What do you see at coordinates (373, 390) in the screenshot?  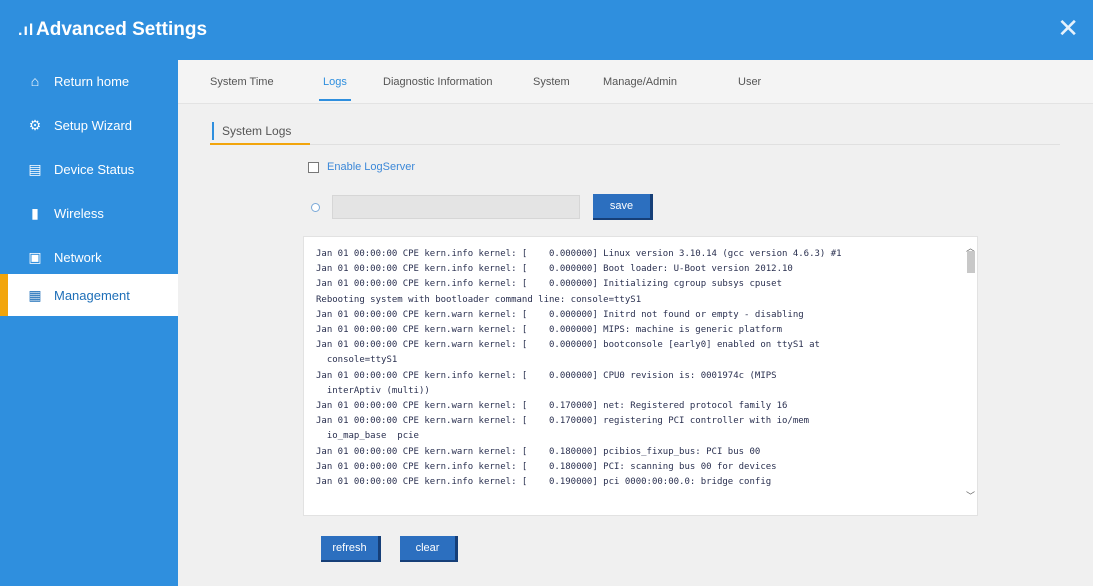 I see `log-line: interAptiv (multi))` at bounding box center [373, 390].